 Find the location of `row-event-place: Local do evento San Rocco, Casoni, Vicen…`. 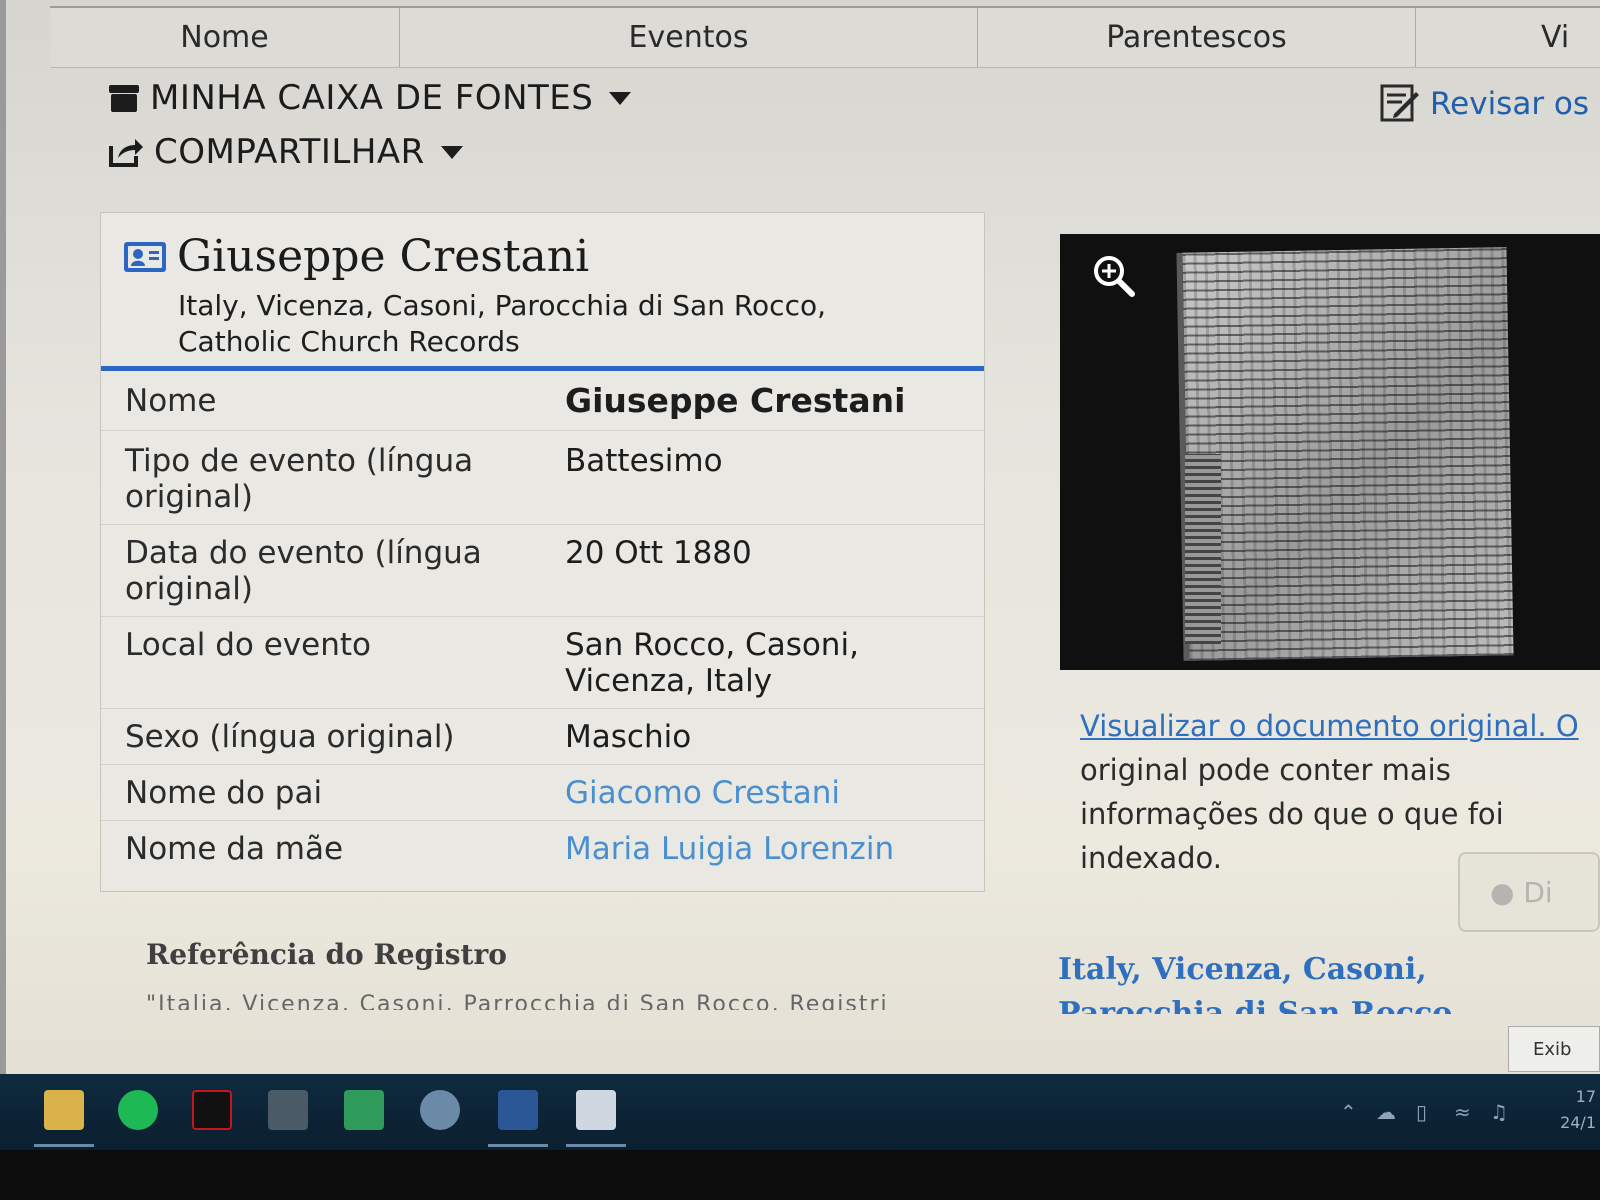

row-event-place: Local do evento San Rocco, Casoni, Vicen… is located at coordinates (542, 663).